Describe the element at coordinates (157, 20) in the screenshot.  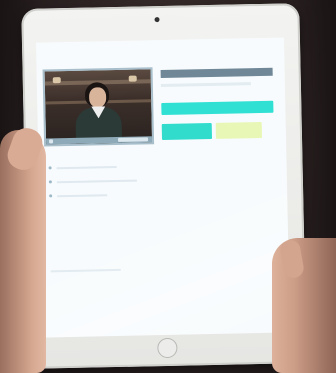
I see `camera-icon` at that location.